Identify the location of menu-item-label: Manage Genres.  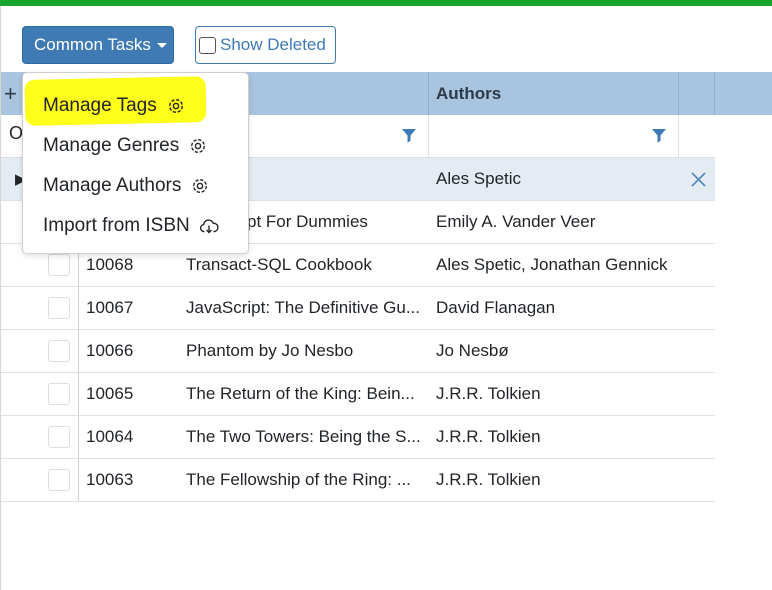
(111, 145).